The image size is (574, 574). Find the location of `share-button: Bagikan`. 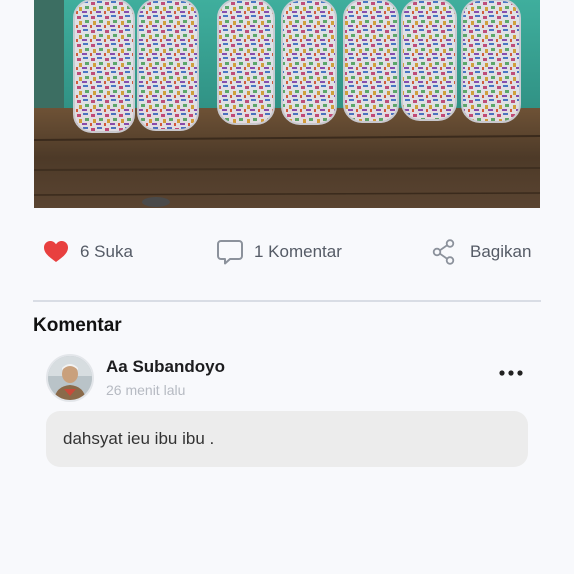

share-button: Bagikan is located at coordinates (480, 252).